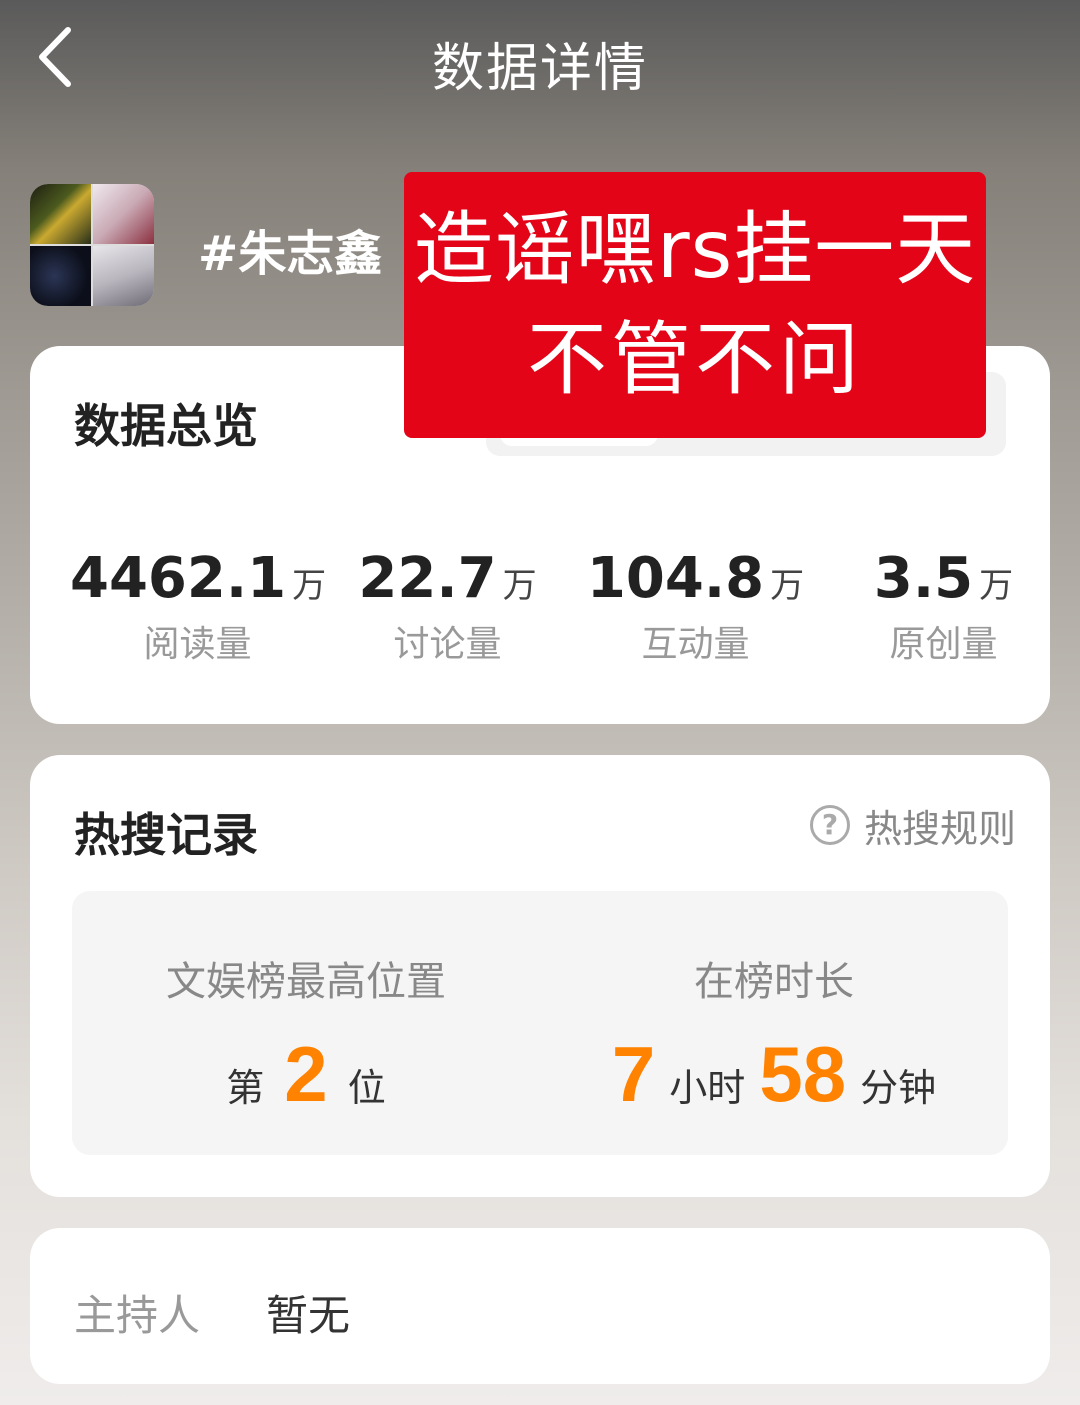 The width and height of the screenshot is (1080, 1405). Describe the element at coordinates (774, 1023) in the screenshot. I see `duration-column: 在榜时长 7 小时 58 分钟` at that location.